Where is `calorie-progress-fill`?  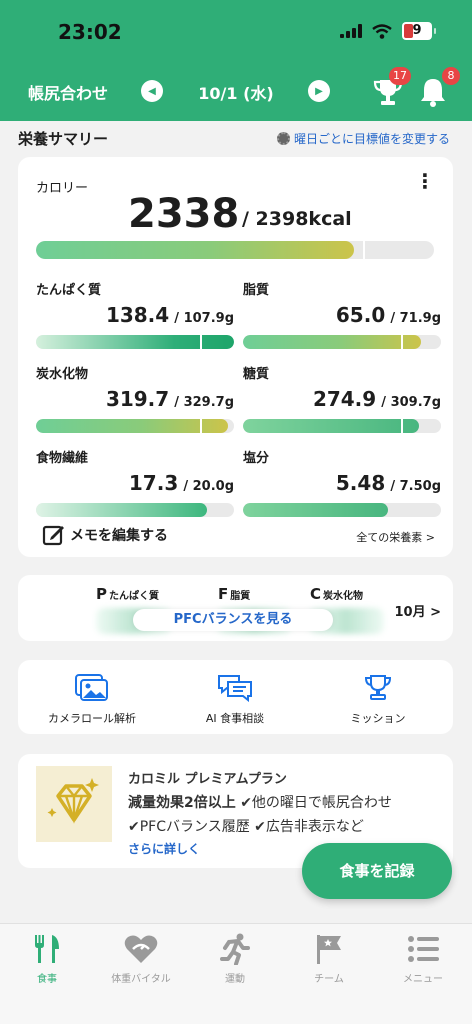 calorie-progress-fill is located at coordinates (195, 250).